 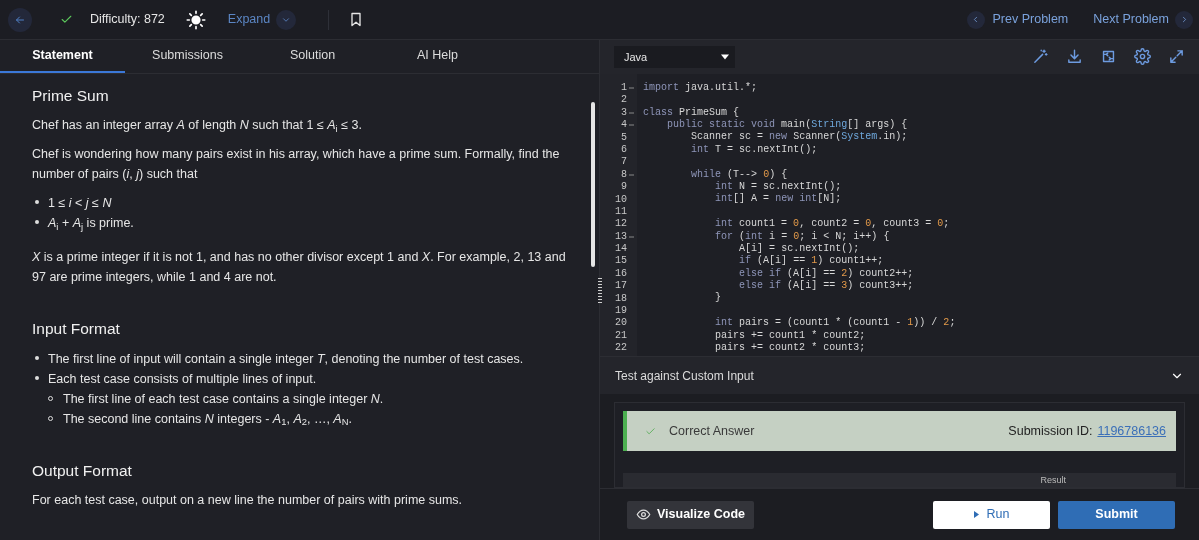 What do you see at coordinates (187, 56) in the screenshot?
I see `tab: Submissions` at bounding box center [187, 56].